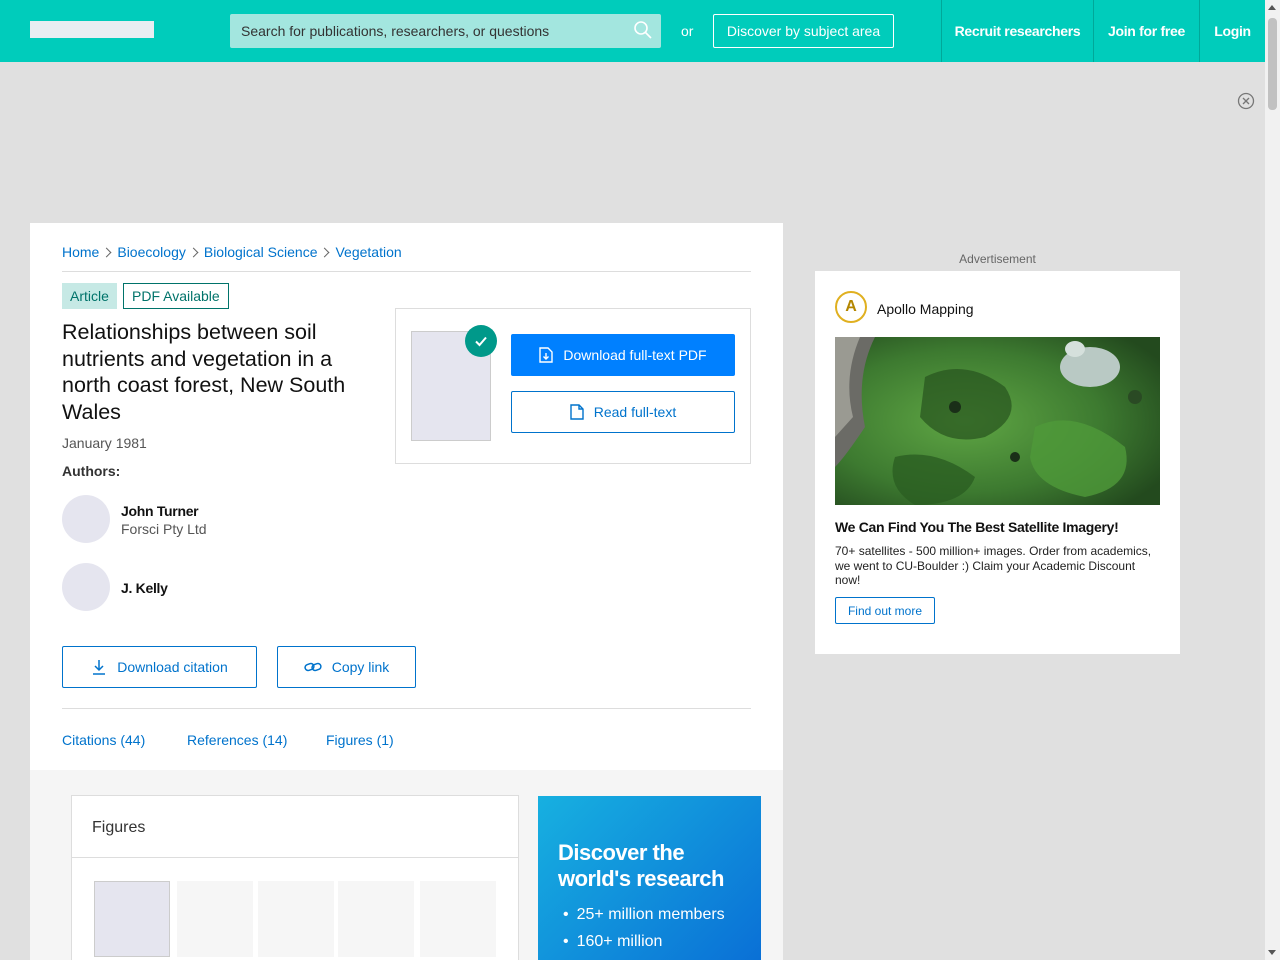 This screenshot has height=960, width=1280. Describe the element at coordinates (644, 942) in the screenshot. I see `promo-bullet: 160+ million` at that location.